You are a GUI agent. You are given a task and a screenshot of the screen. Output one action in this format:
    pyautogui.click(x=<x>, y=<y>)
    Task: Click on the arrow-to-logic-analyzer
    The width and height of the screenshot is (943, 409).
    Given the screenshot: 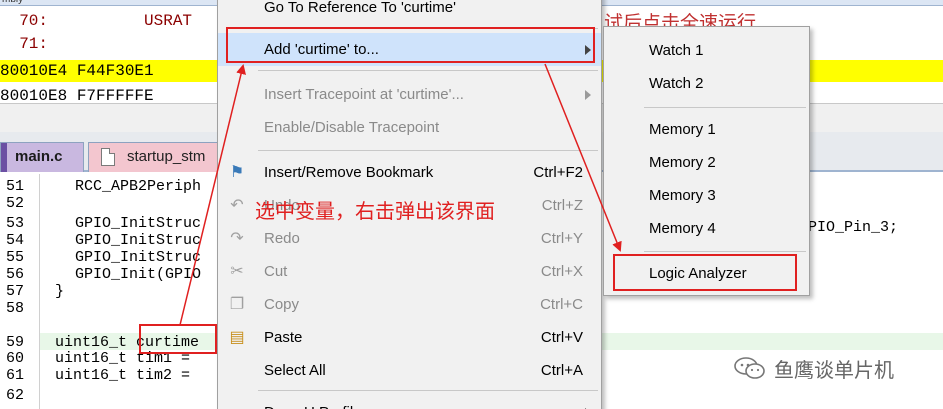 What is the action you would take?
    pyautogui.click(x=583, y=157)
    